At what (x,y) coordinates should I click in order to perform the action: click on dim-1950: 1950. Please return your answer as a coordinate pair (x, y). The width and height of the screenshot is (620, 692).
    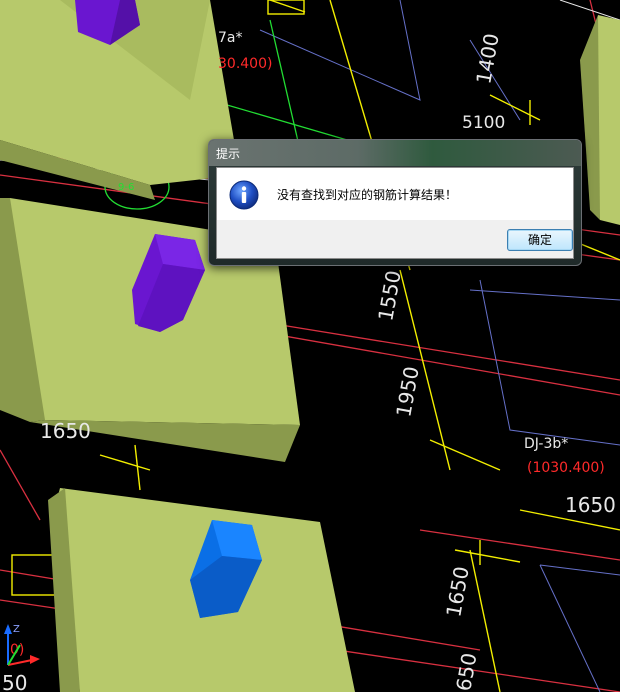
    Looking at the image, I should click on (407, 392).